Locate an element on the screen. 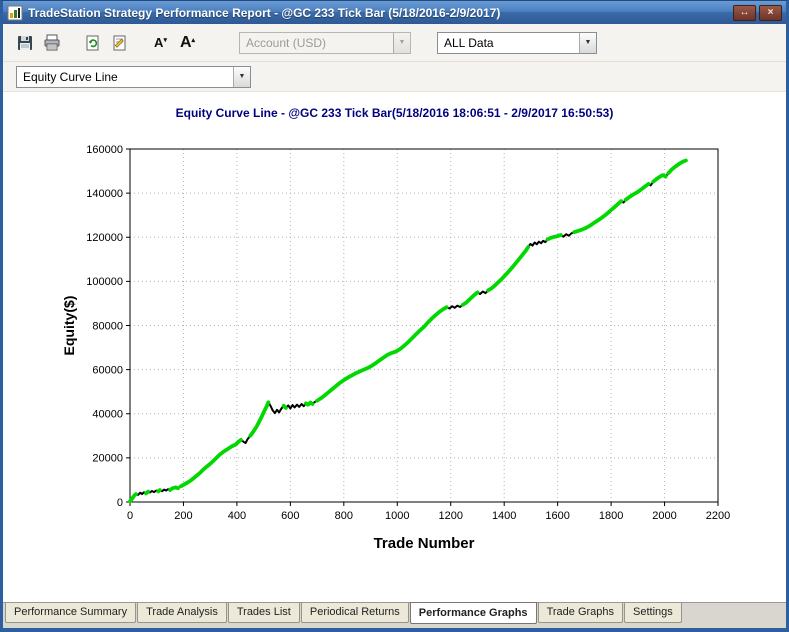  decrease-font-icon: A▾ is located at coordinates (160, 42).